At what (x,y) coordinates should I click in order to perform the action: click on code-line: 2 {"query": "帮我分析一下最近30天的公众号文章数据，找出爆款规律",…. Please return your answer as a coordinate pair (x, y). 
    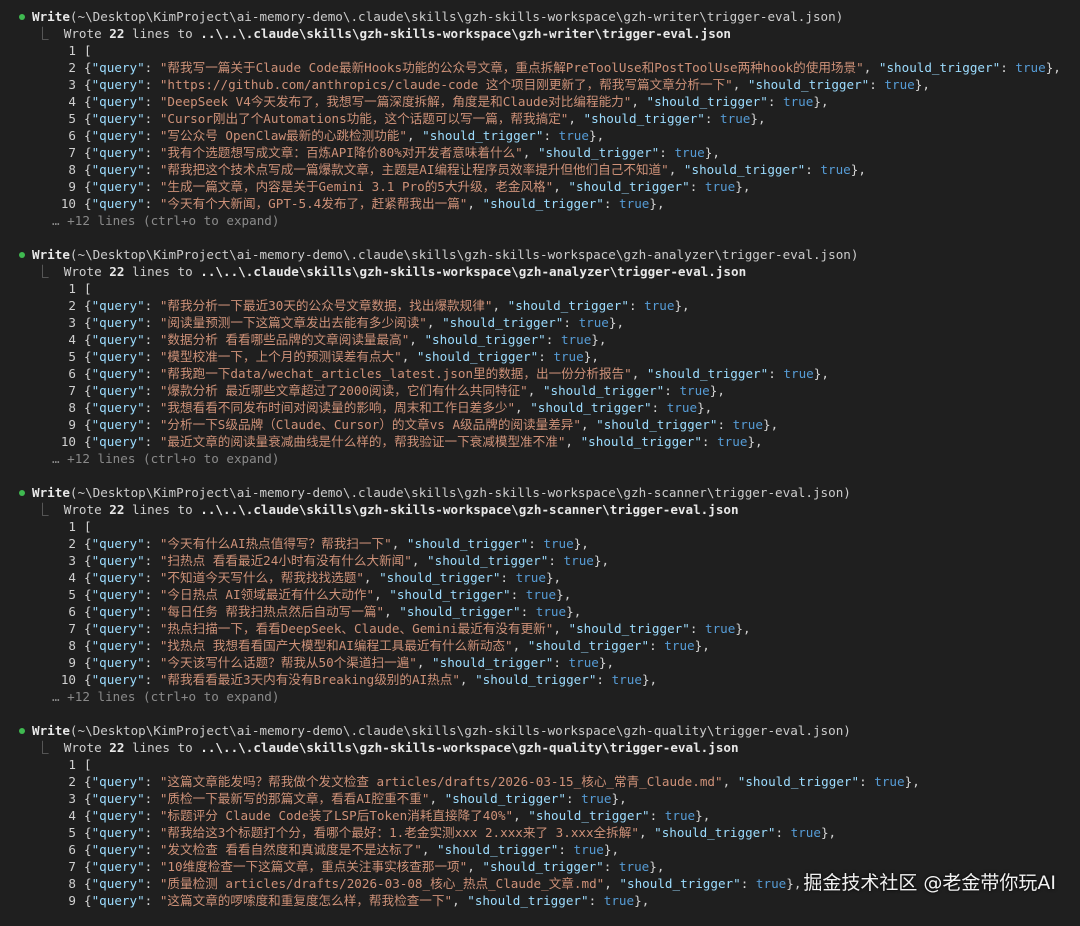
    Looking at the image, I should click on (540, 305).